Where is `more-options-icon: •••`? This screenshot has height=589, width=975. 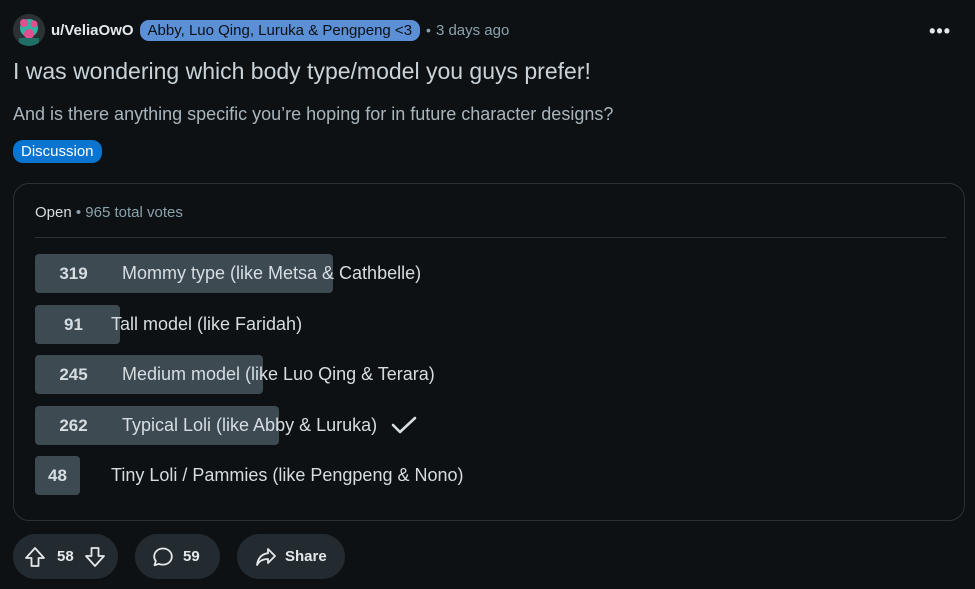 more-options-icon: ••• is located at coordinates (940, 31).